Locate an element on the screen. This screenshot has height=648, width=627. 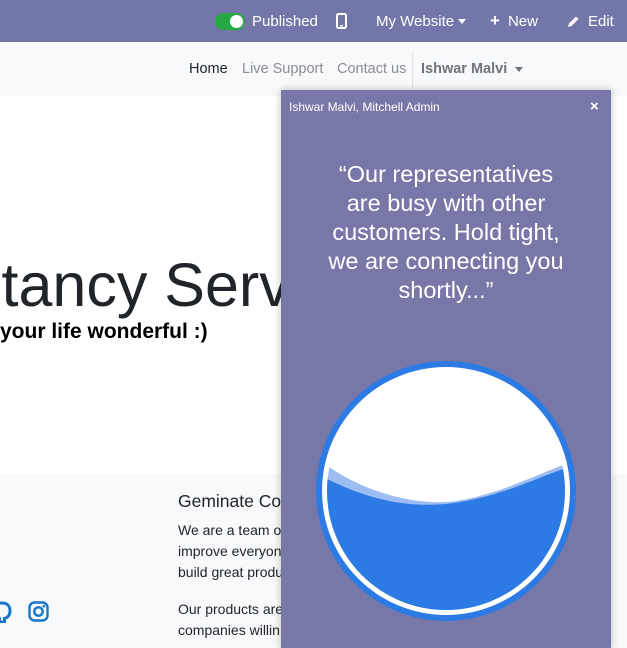
my-website-dropdown: My Website is located at coordinates (421, 21).